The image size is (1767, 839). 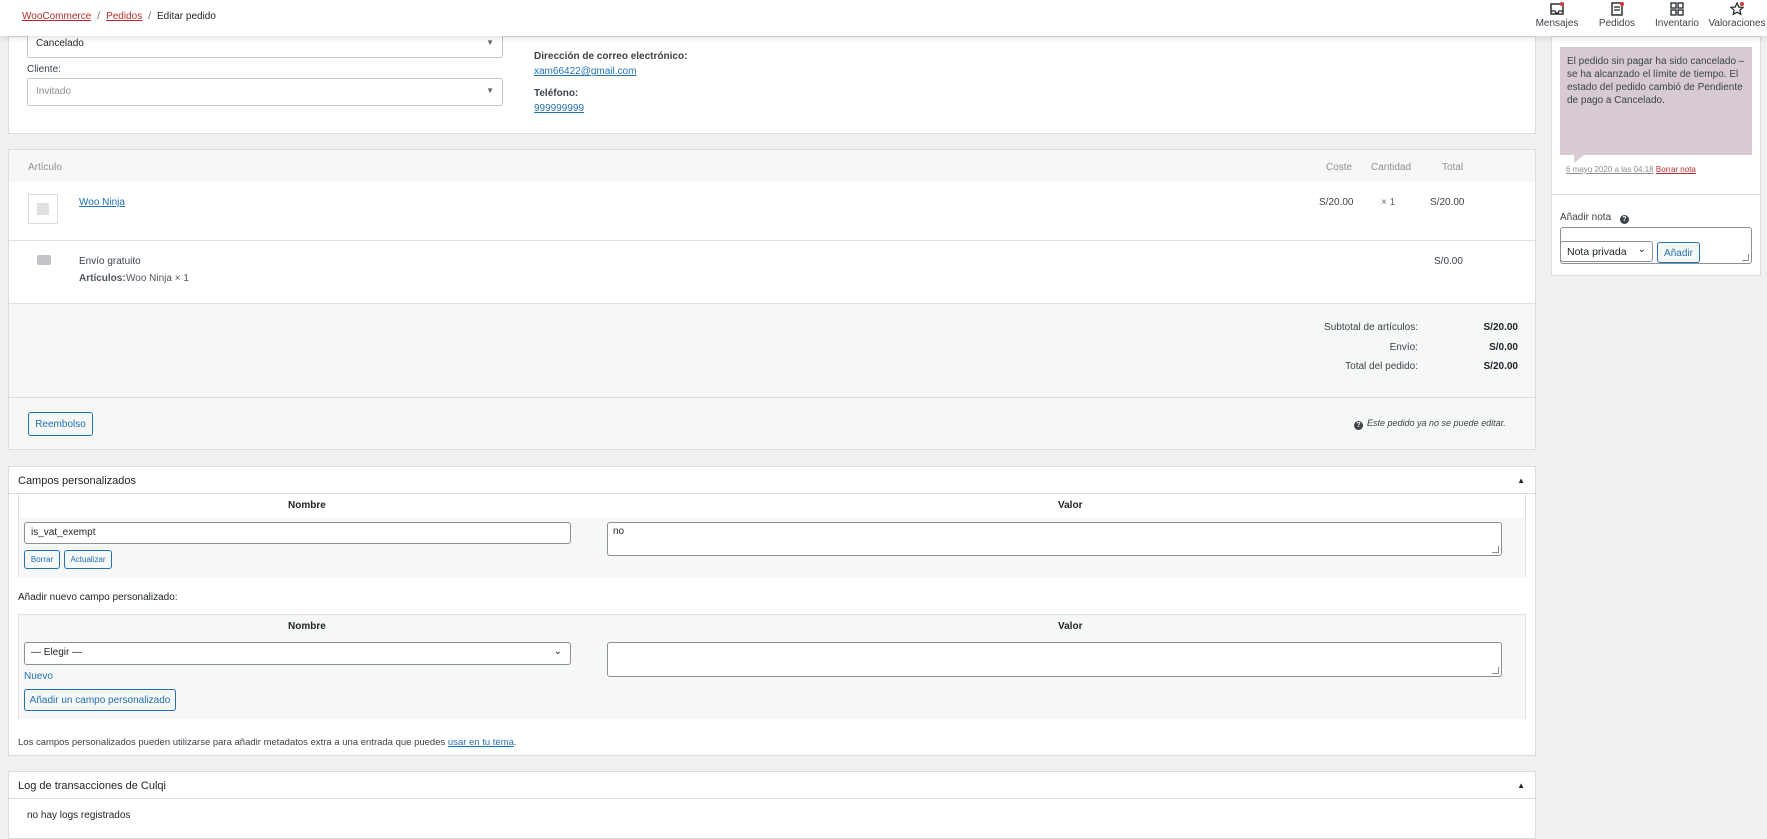 I want to click on col-qty: Cantidad, so click(x=1391, y=167).